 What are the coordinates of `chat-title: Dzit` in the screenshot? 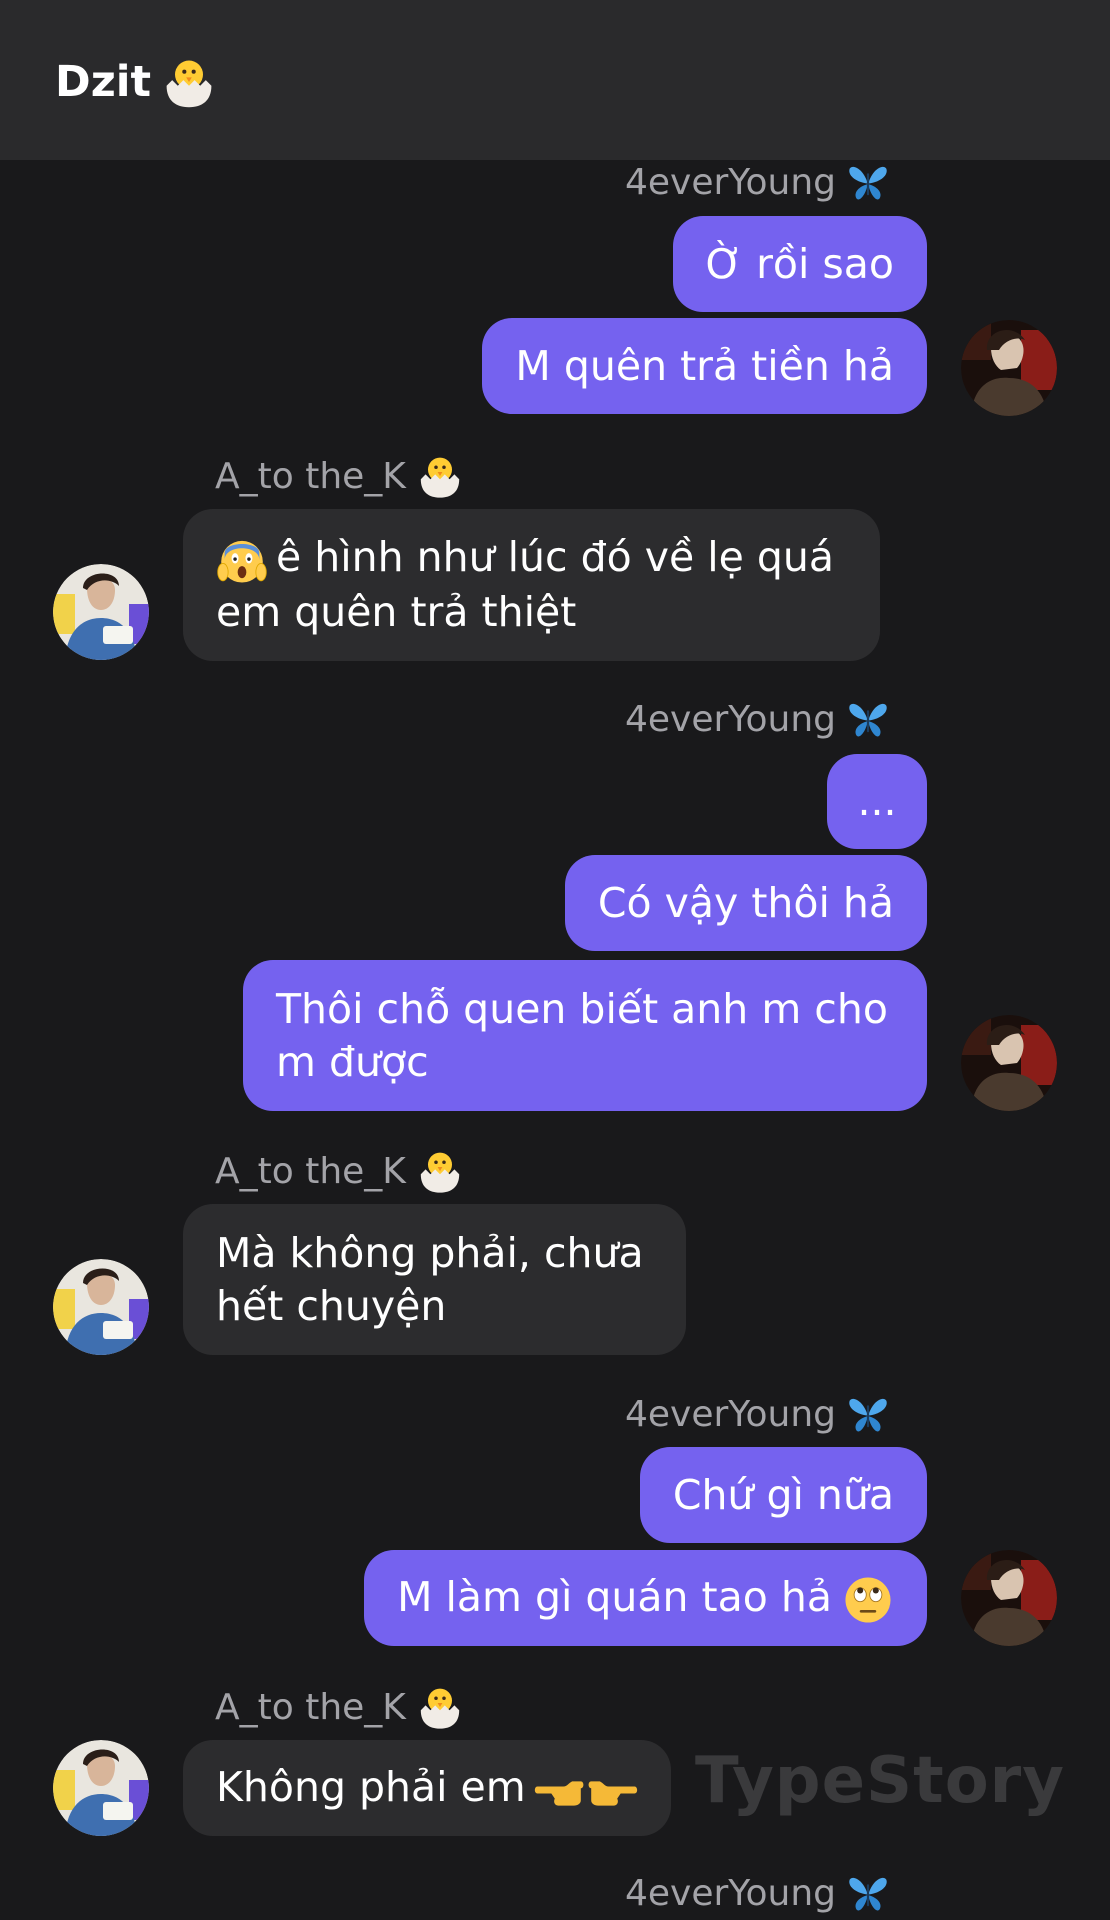 It's located at (136, 82).